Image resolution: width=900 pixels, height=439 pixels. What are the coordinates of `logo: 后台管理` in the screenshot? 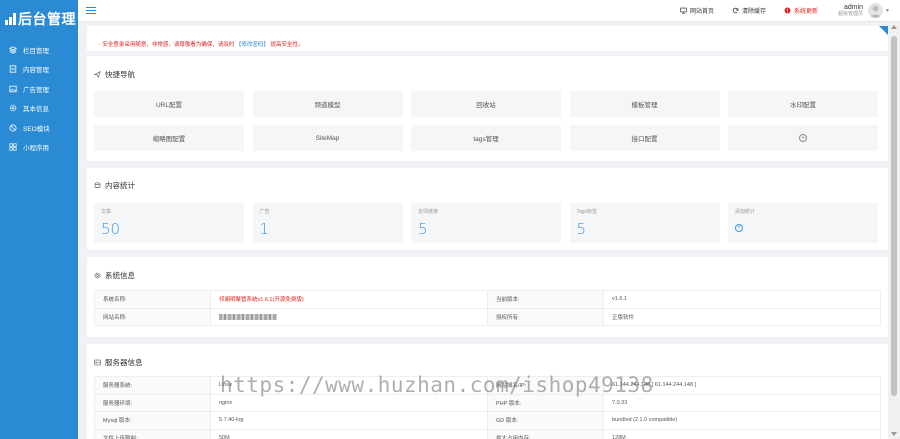 It's located at (39, 19).